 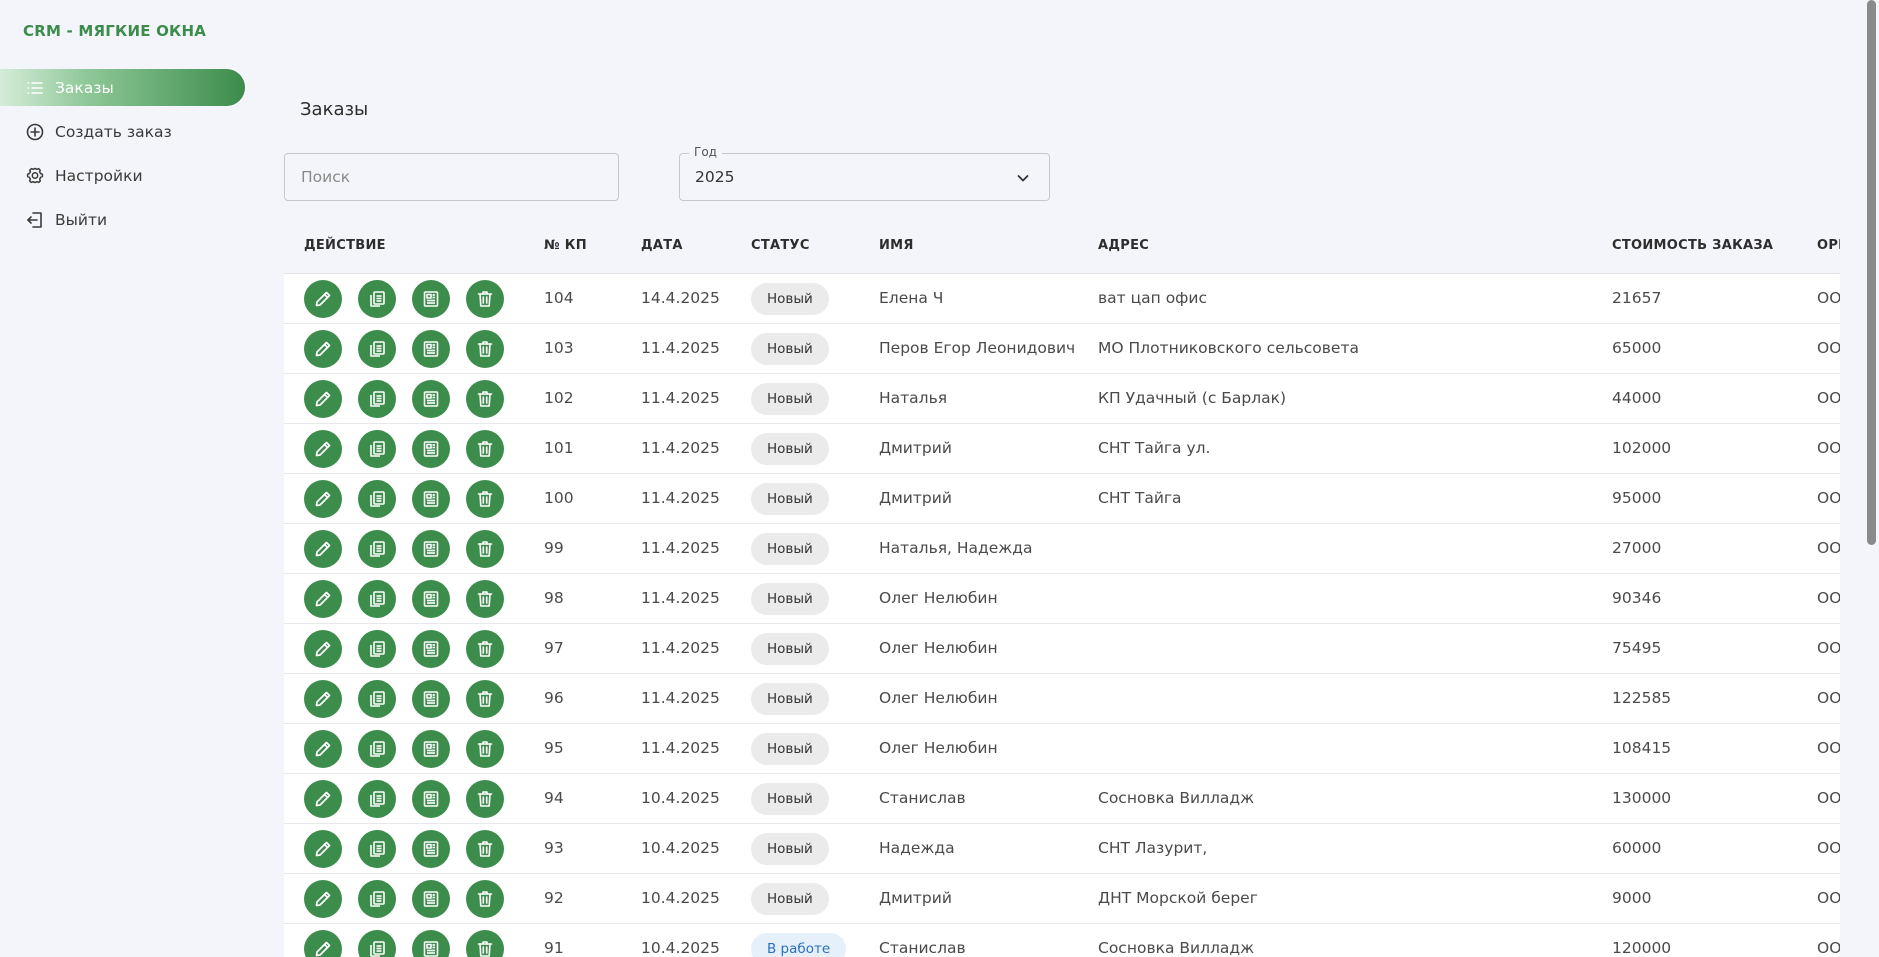 I want to click on cell-kp: 92, so click(x=554, y=898).